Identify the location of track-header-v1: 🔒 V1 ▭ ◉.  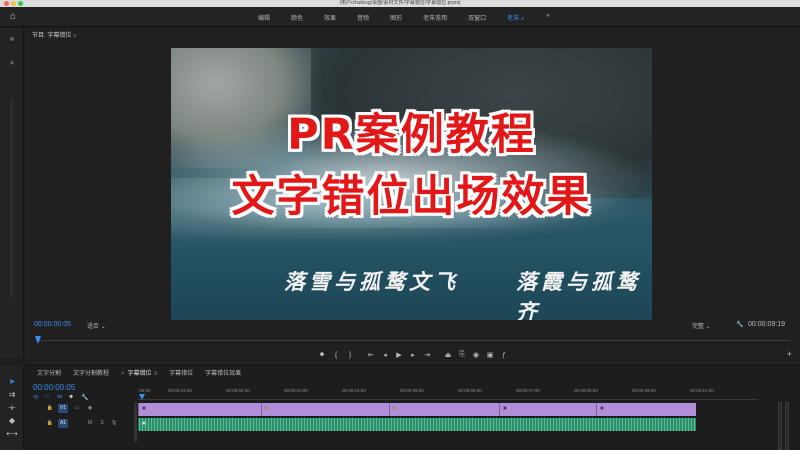
(81, 409).